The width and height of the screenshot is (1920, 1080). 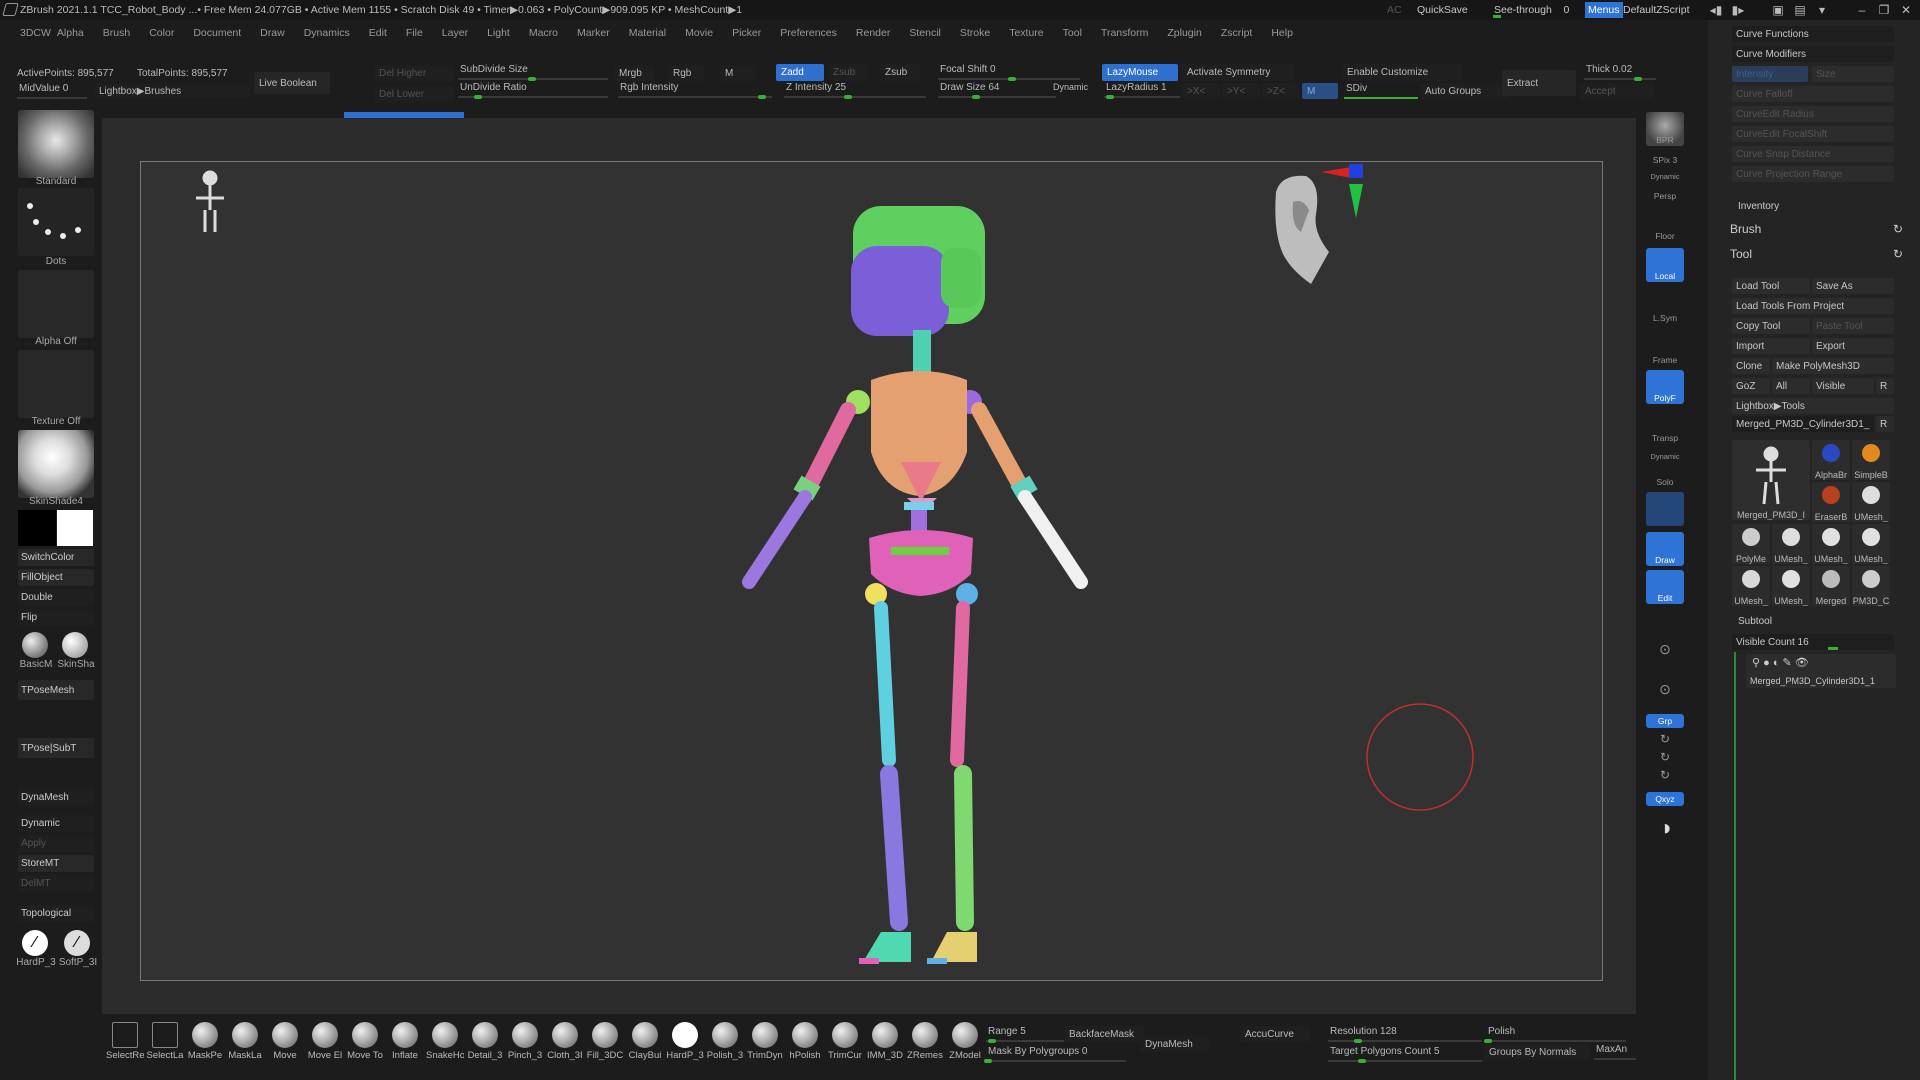 What do you see at coordinates (808, 33) in the screenshot?
I see `menu-item: Preferences` at bounding box center [808, 33].